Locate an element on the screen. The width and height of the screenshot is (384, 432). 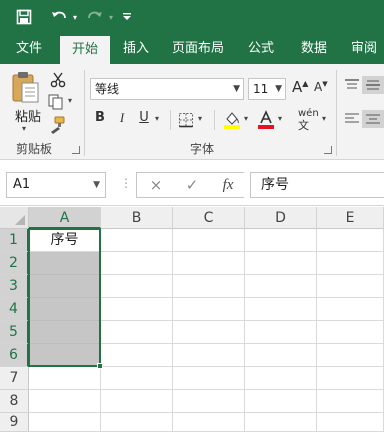
customize-icon is located at coordinates (127, 17).